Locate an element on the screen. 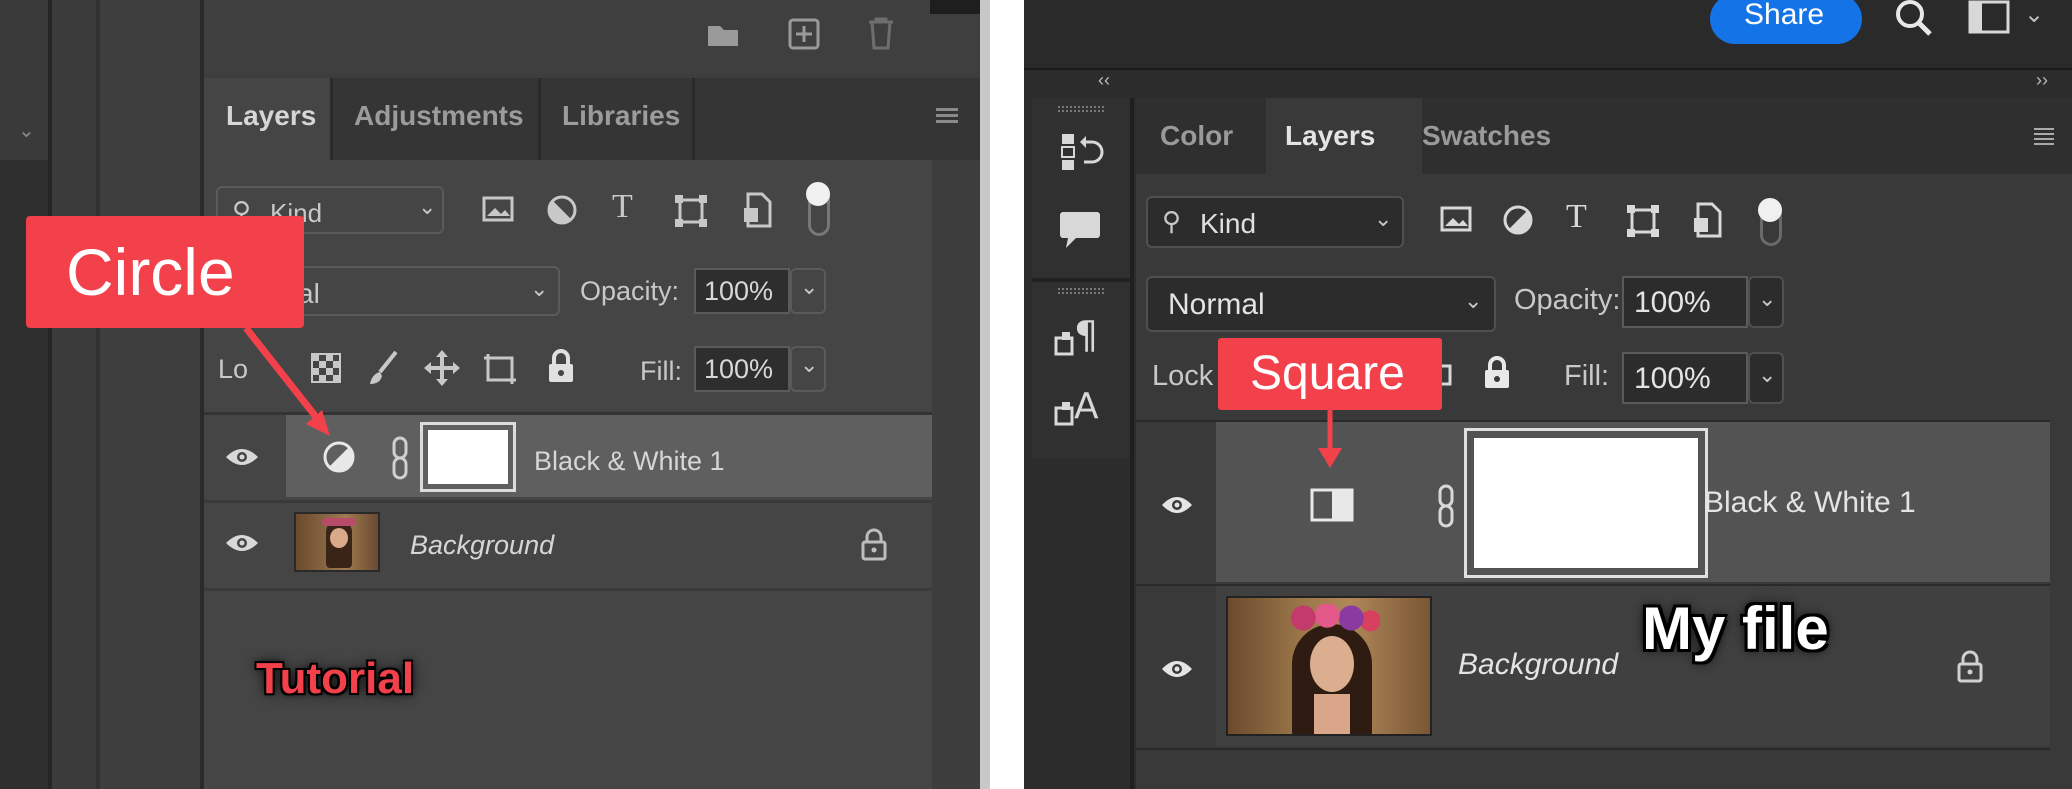 The height and width of the screenshot is (789, 2072). my-file-label: My file is located at coordinates (1735, 628).